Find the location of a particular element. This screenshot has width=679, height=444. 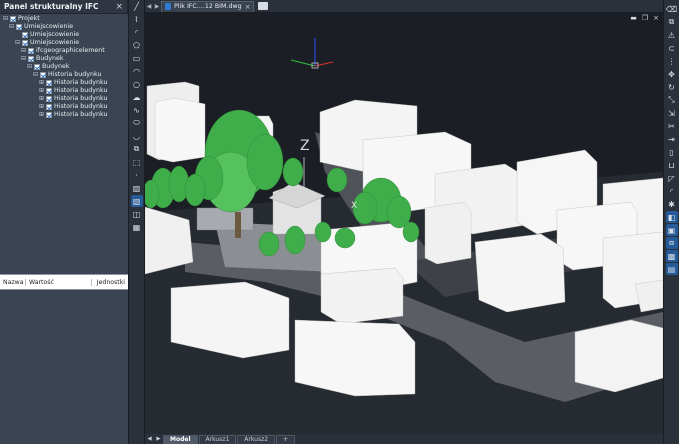

arc-icon: ◜ is located at coordinates (137, 32).